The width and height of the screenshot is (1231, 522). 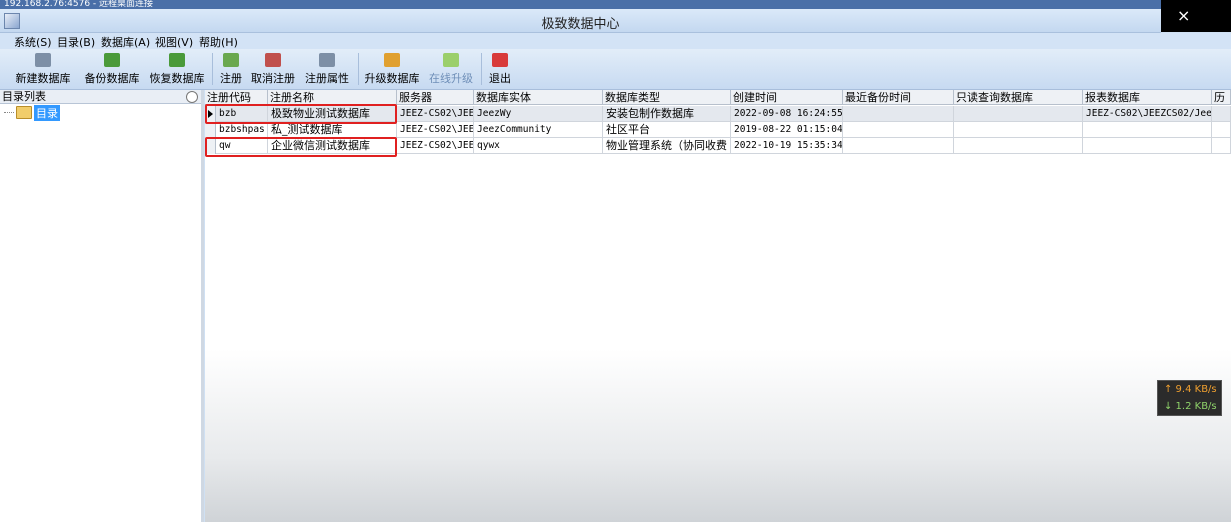 I want to click on column-header: 数据库类型, so click(x=667, y=97).